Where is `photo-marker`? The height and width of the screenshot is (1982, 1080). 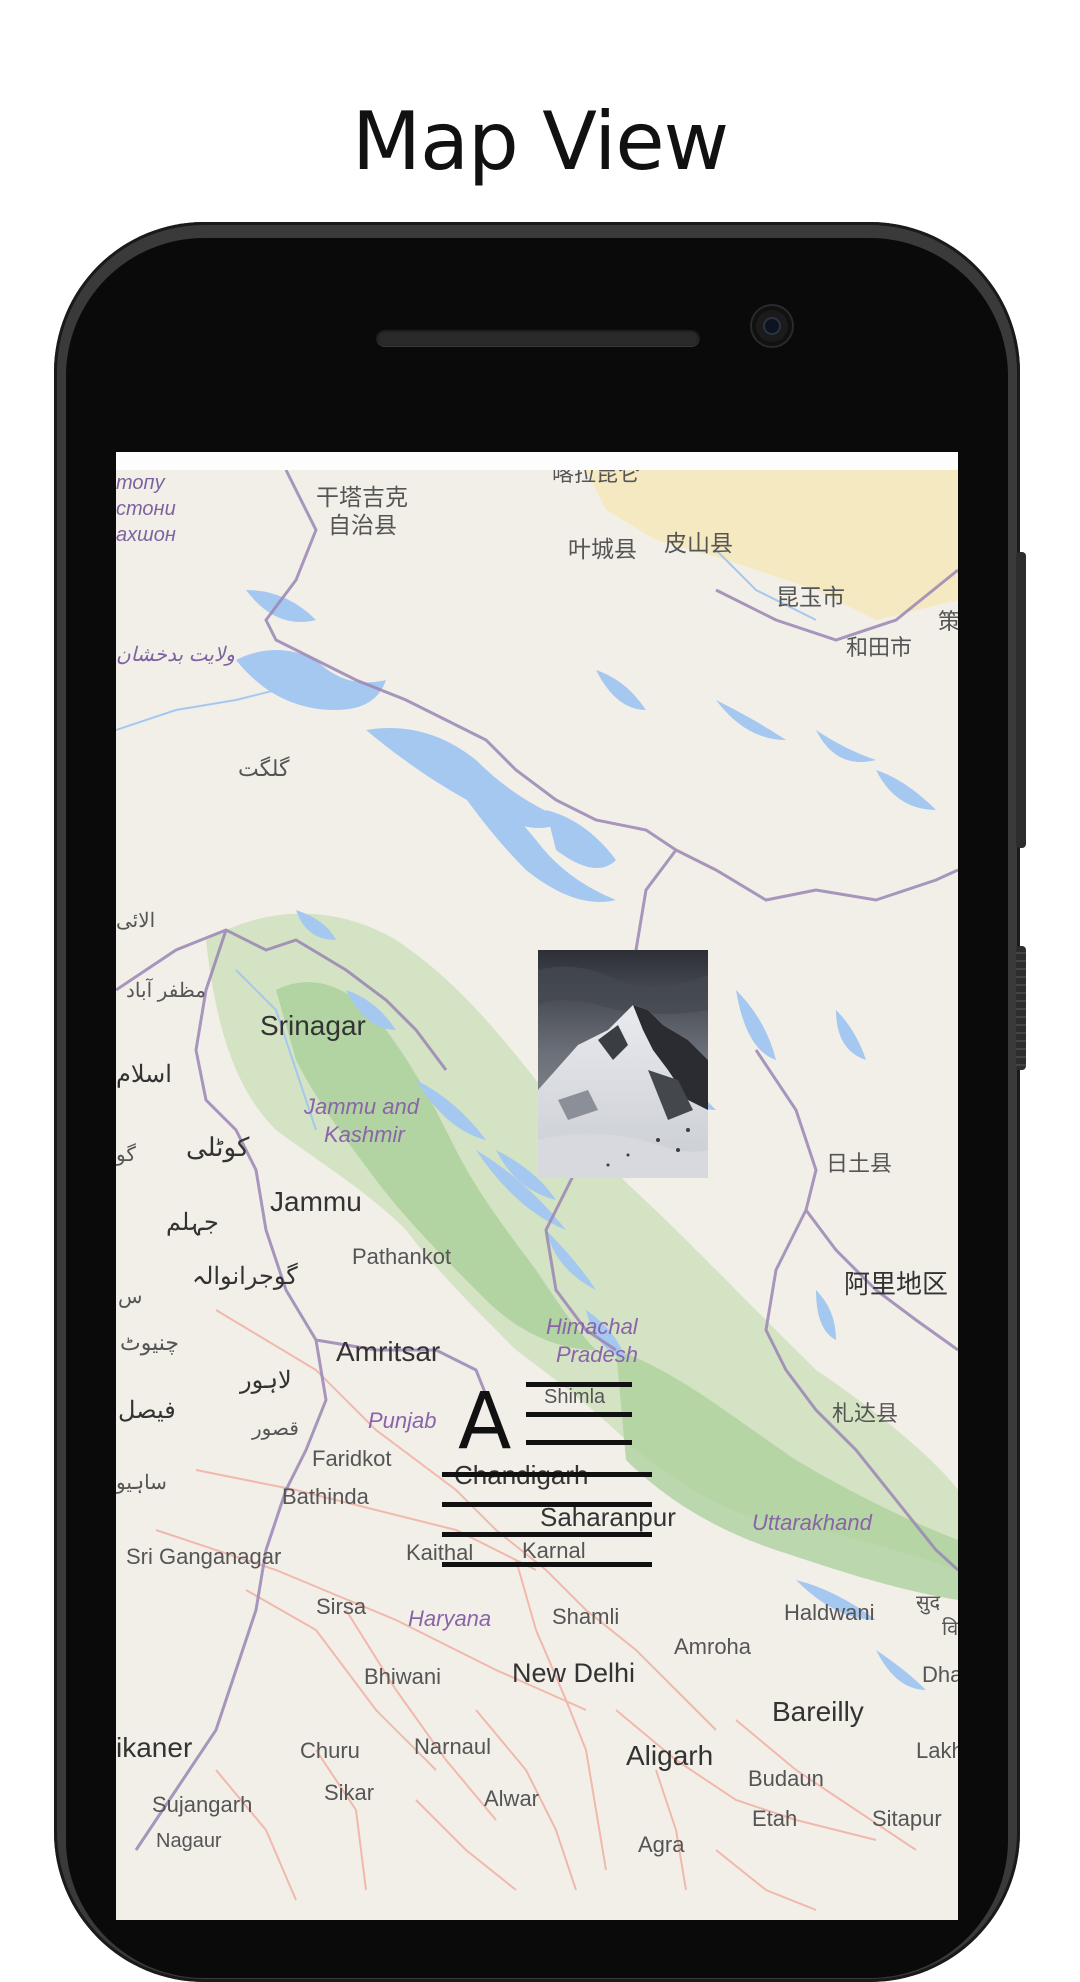 photo-marker is located at coordinates (623, 1064).